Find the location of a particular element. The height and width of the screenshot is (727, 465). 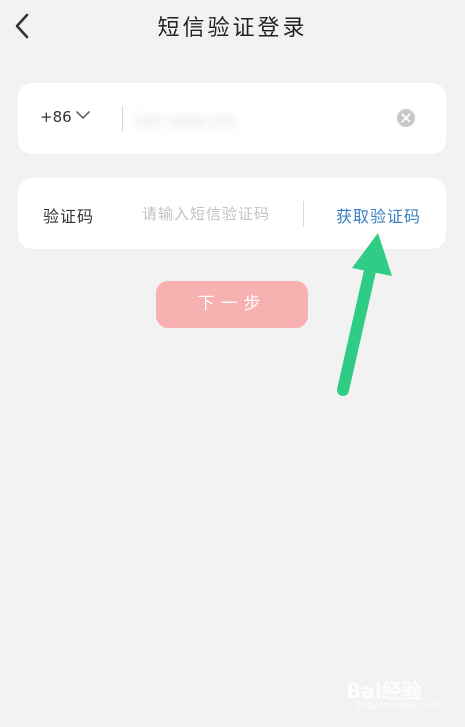

page-title: 短信验证登录 is located at coordinates (232, 28).